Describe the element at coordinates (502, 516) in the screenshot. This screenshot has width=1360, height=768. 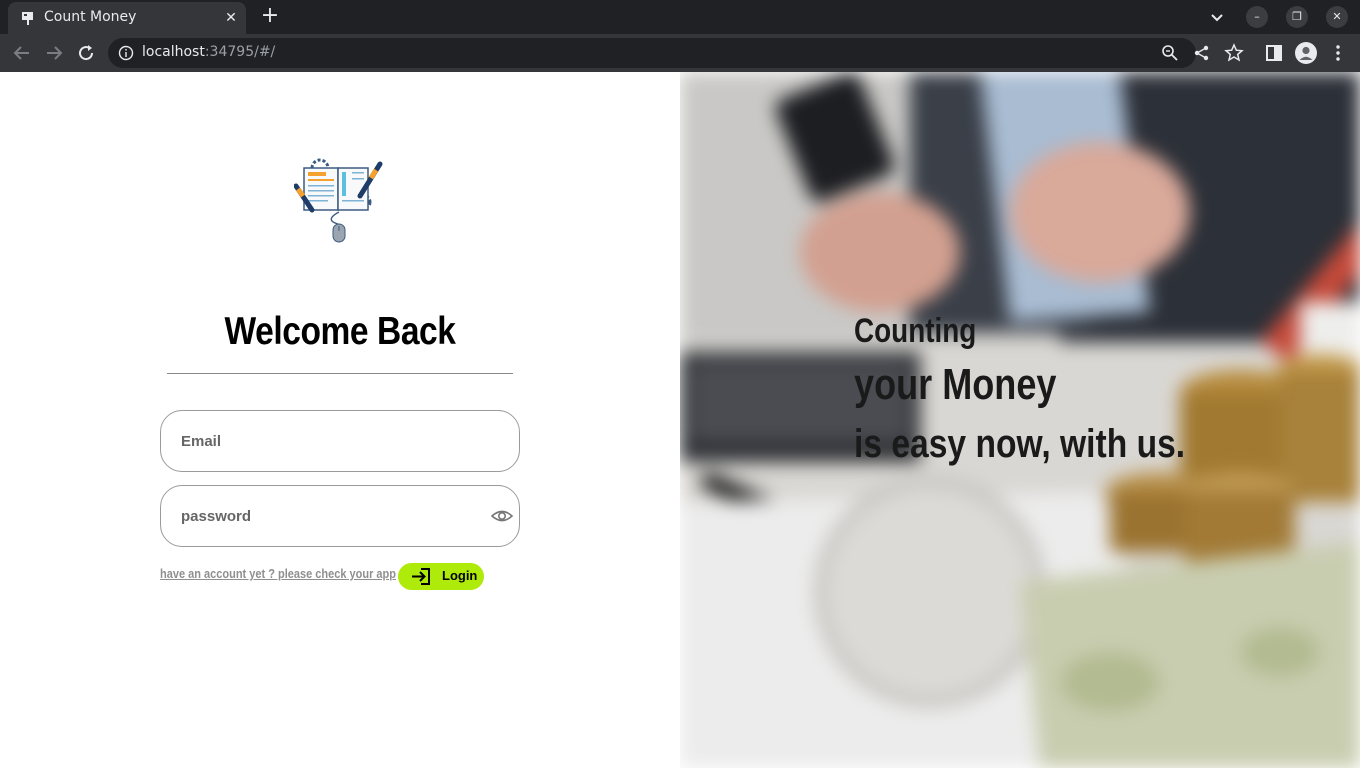
I see `eye-icon` at that location.